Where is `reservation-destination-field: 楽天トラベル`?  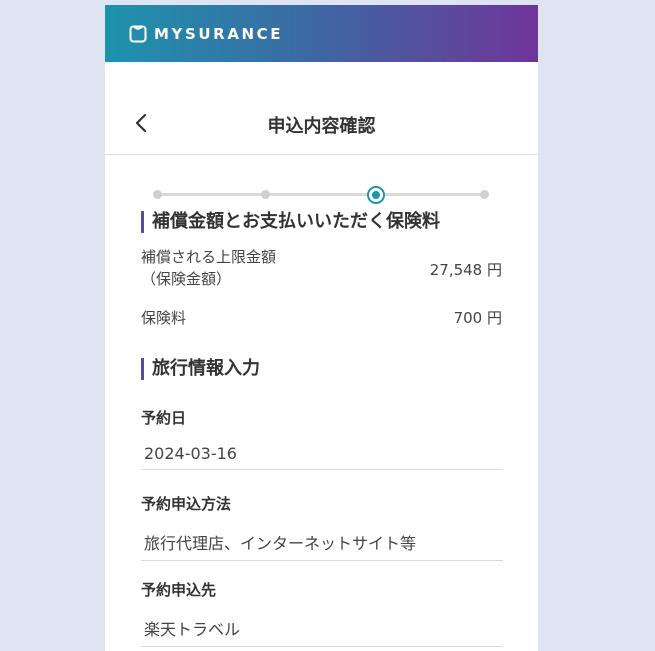 reservation-destination-field: 楽天トラベル is located at coordinates (322, 631).